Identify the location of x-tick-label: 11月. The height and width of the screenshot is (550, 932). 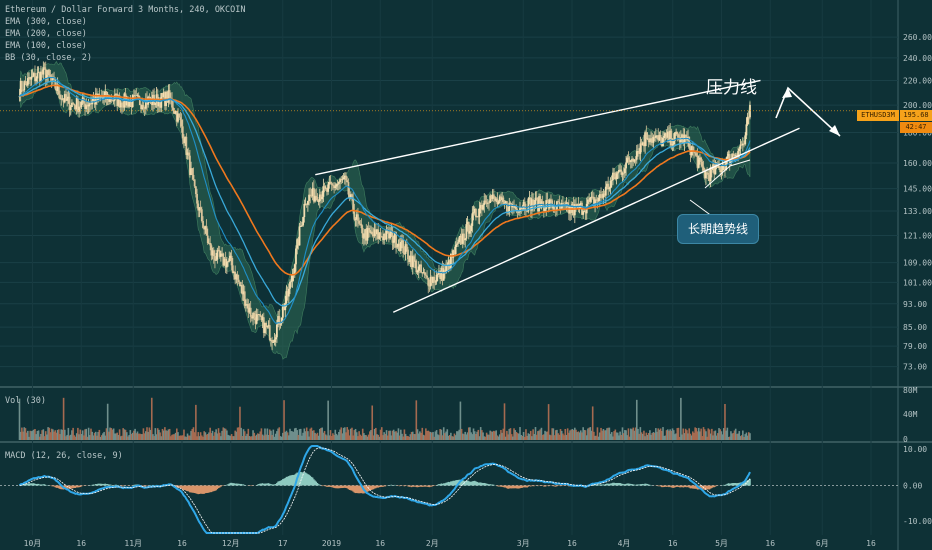
(133, 543).